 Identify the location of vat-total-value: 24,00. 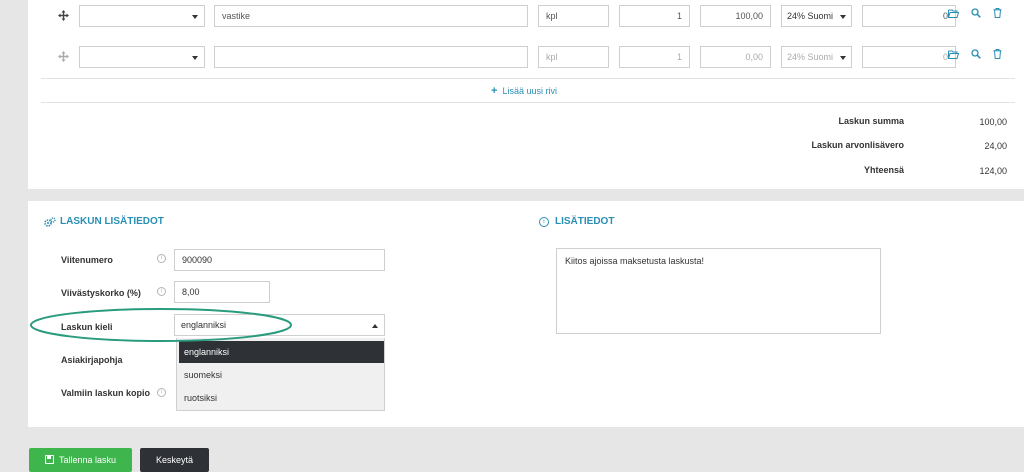
(995, 146).